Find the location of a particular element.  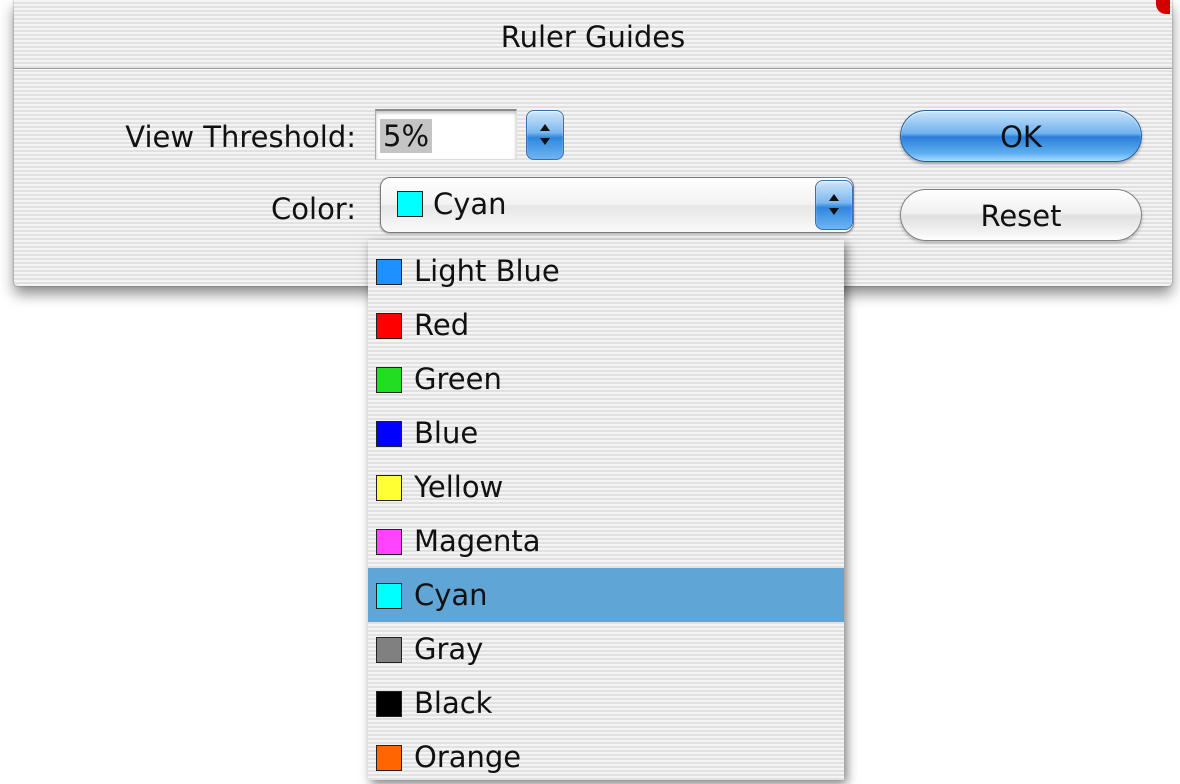

title-bar: Ruler Guides is located at coordinates (593, 34).